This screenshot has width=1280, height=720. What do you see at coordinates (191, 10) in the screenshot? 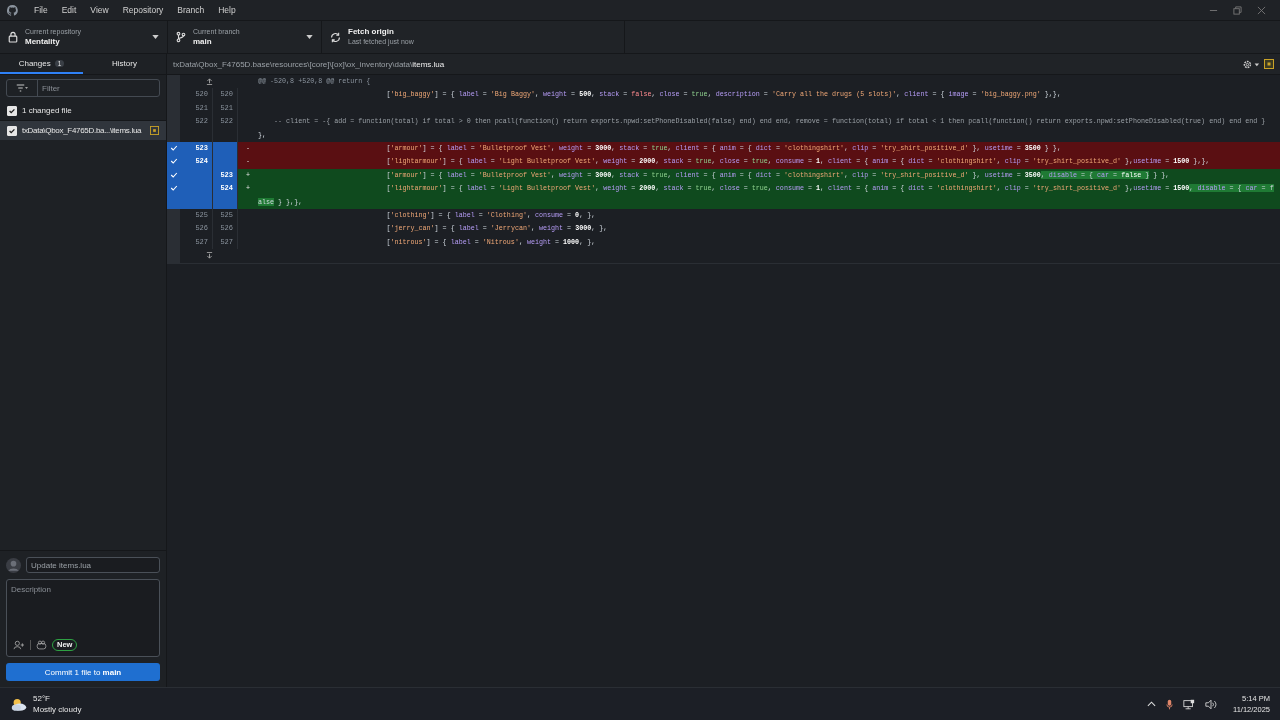
I see `menu-item: Branch` at bounding box center [191, 10].